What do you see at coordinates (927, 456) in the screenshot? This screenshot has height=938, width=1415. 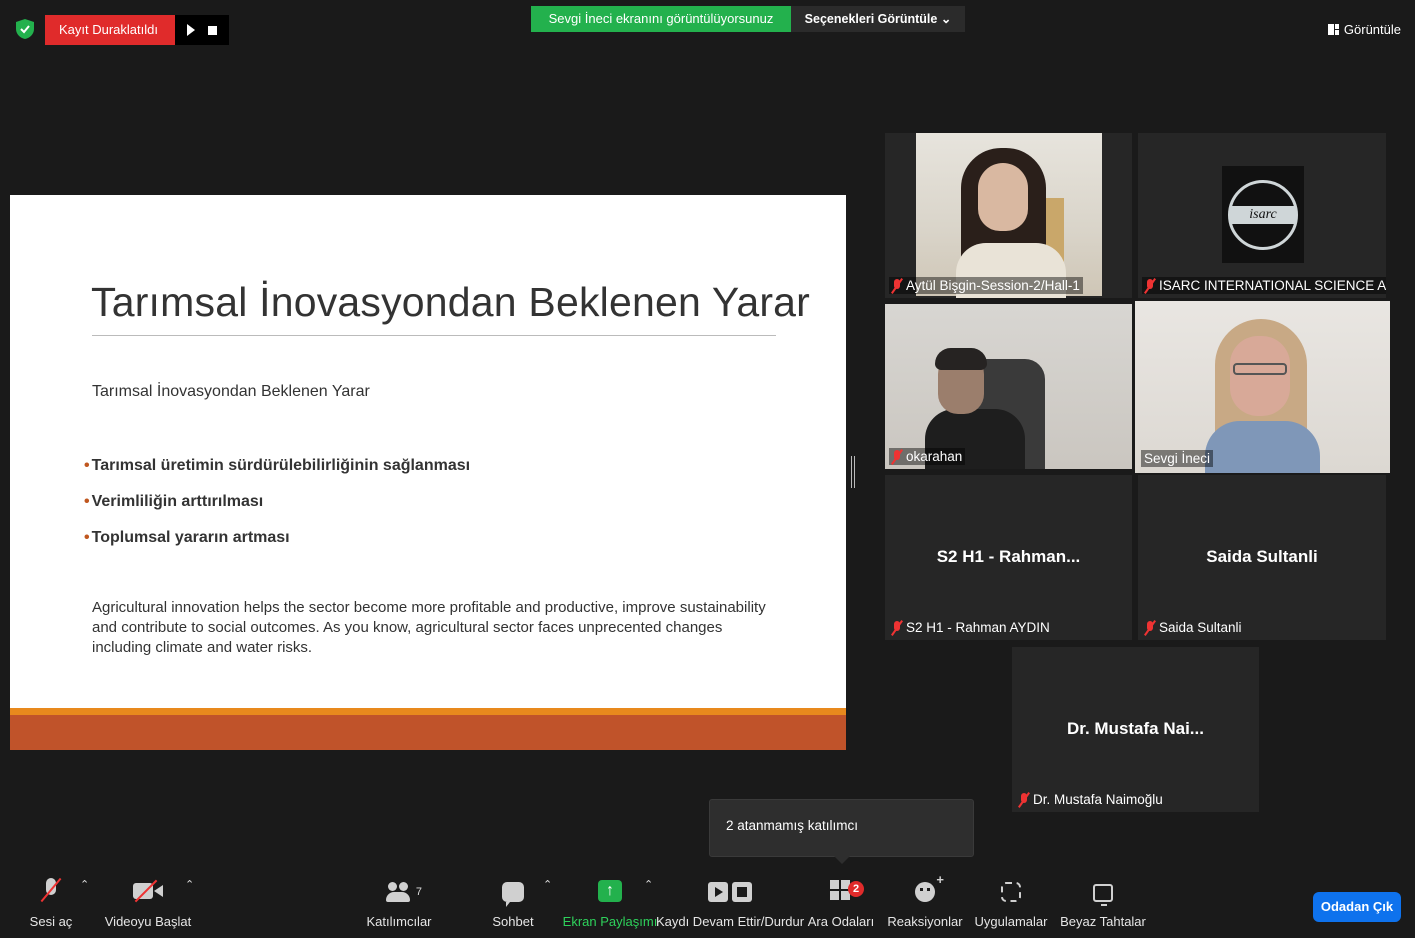 I see `participant-name-tag: okarahan` at bounding box center [927, 456].